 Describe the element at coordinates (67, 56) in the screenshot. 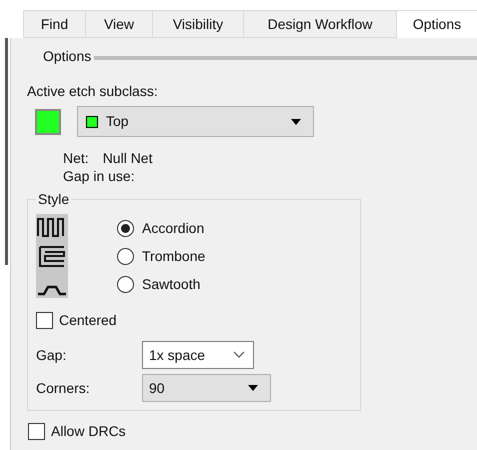

I see `section-title: Options` at that location.